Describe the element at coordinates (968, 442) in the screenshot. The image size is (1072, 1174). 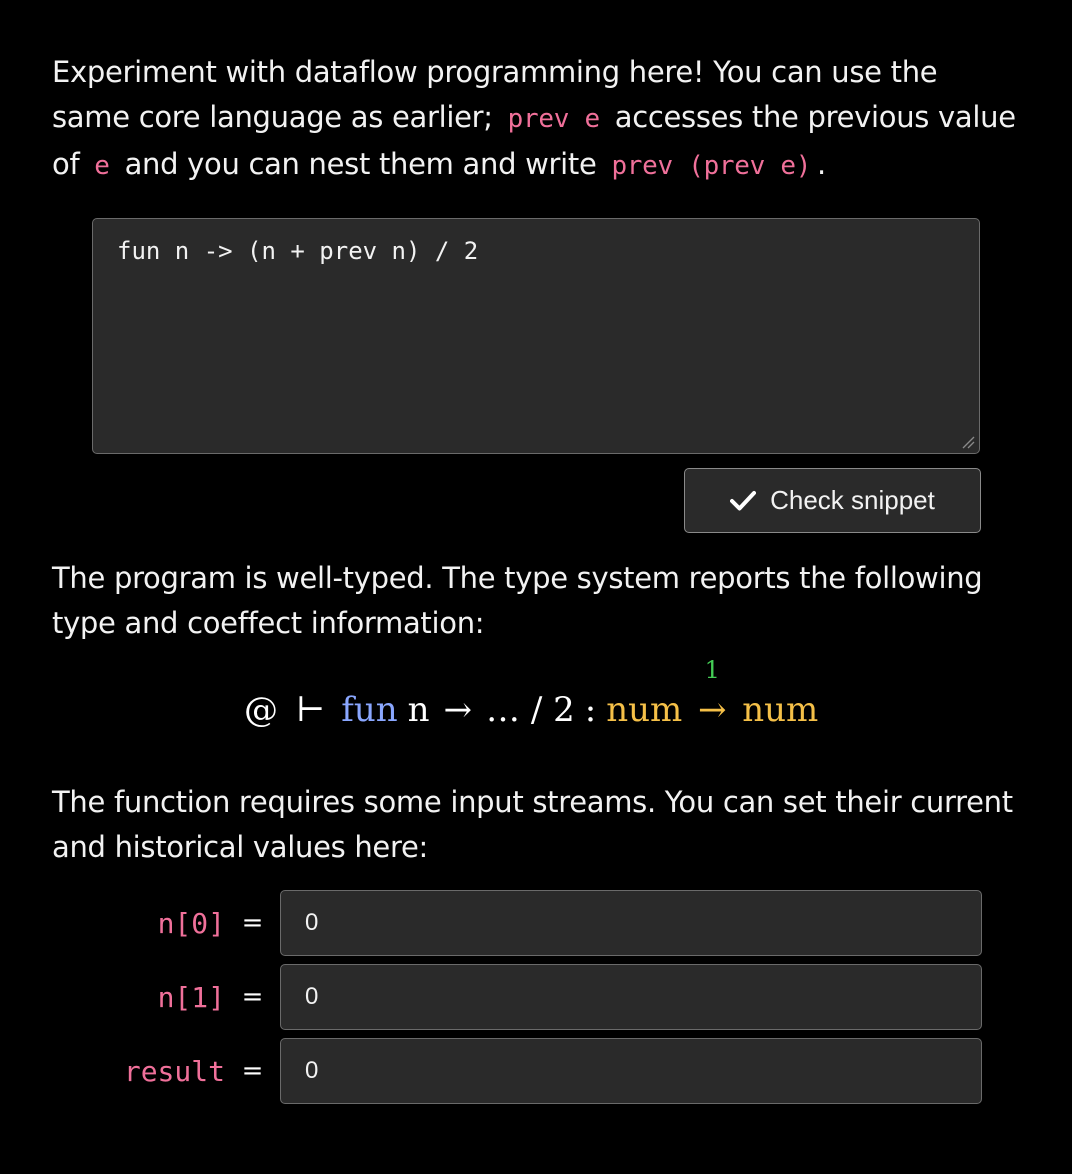
I see `resize-handle-icon` at that location.